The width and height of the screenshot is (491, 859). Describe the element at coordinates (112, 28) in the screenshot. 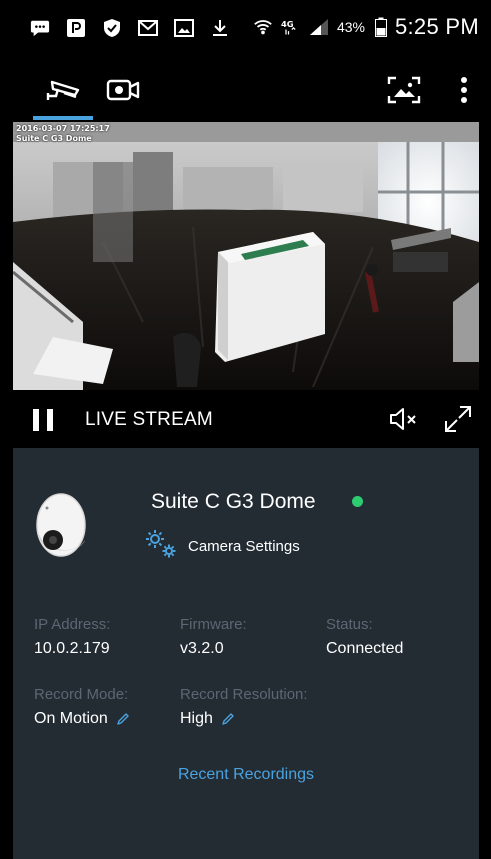

I see `shield-icon` at that location.